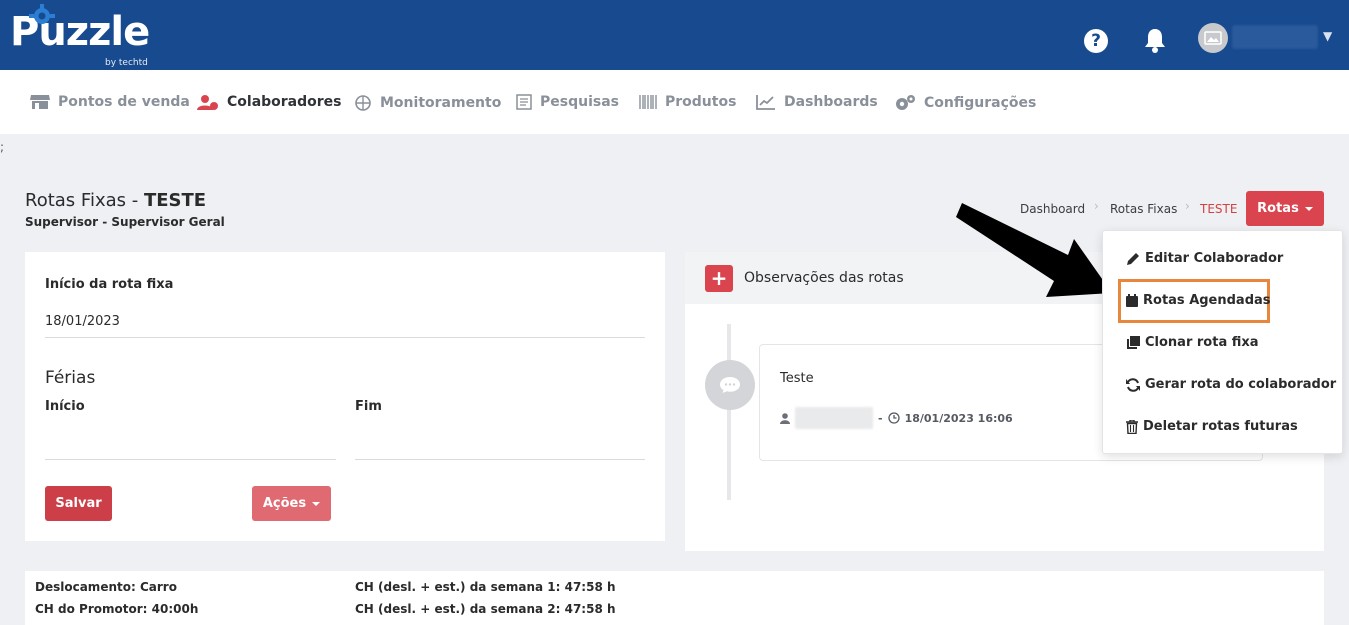 The height and width of the screenshot is (625, 1349). I want to click on users-icon, so click(207, 102).